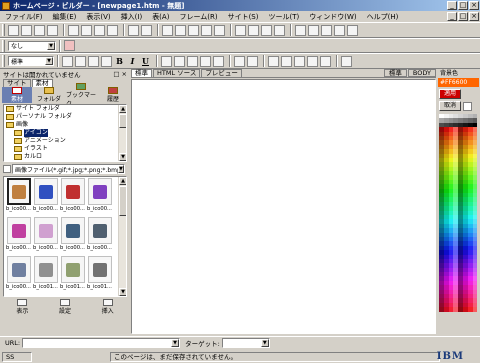  Describe the element at coordinates (450, 94) in the screenshot. I see `apply-button: 適用` at that location.